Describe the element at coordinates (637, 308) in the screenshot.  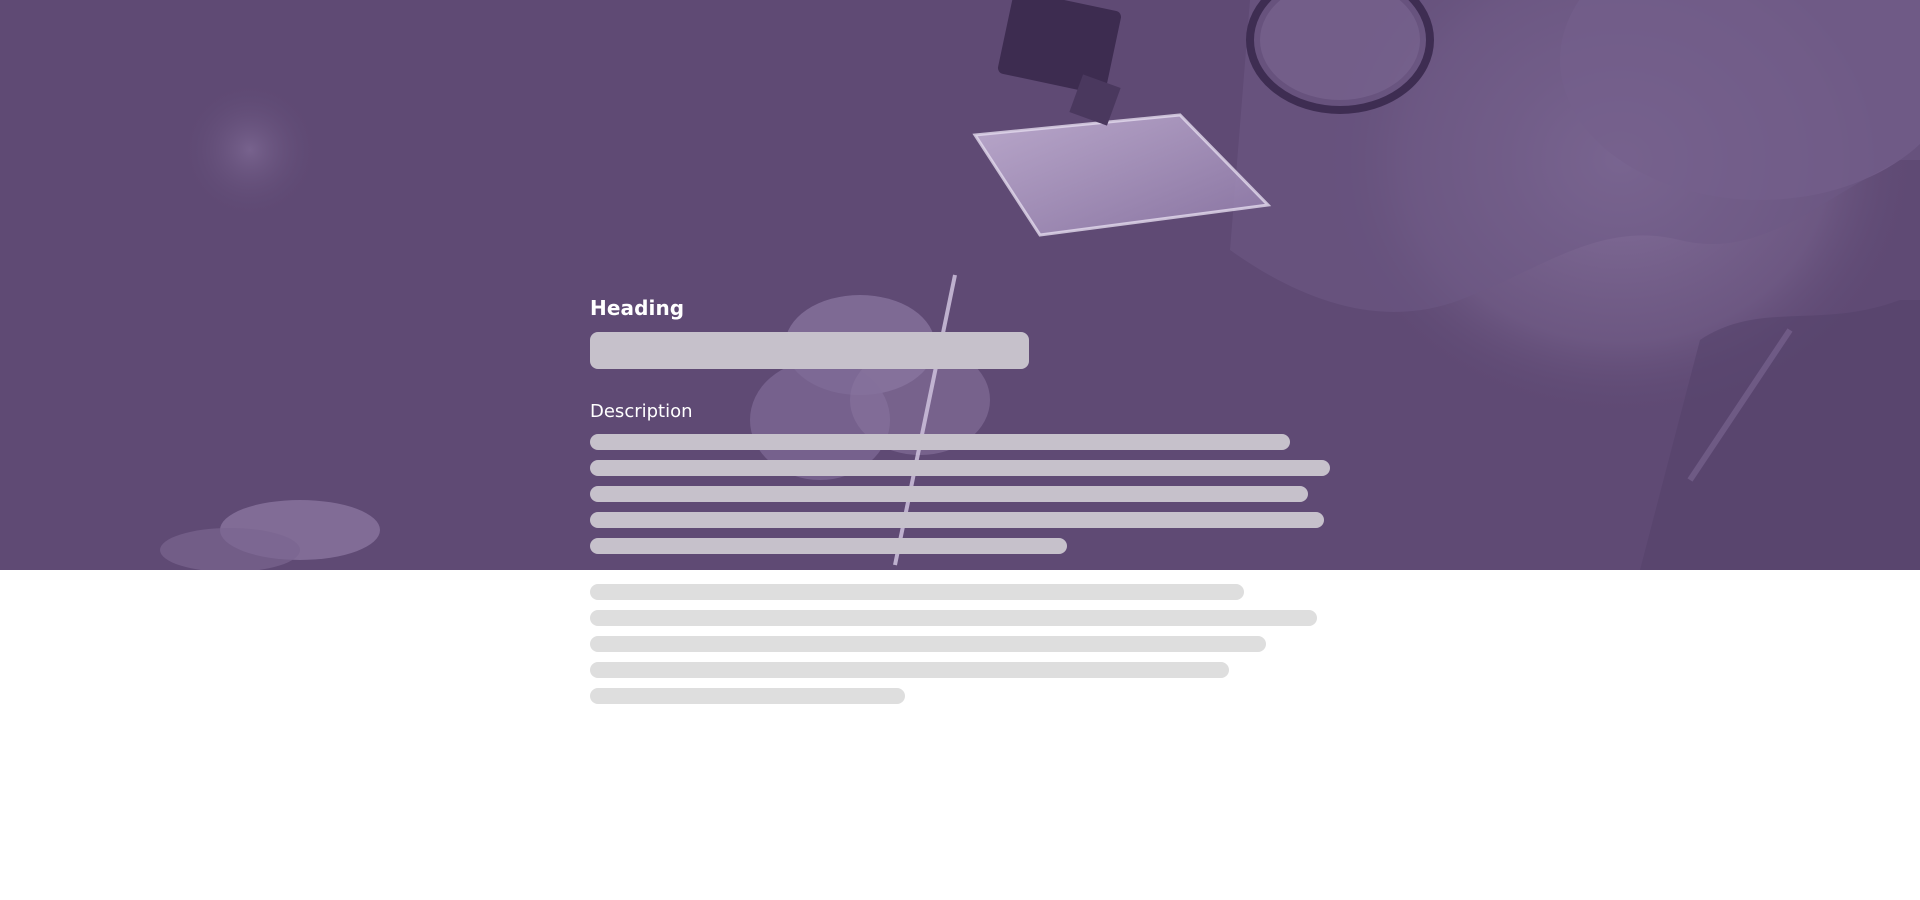
I see `heading-label: Heading` at that location.